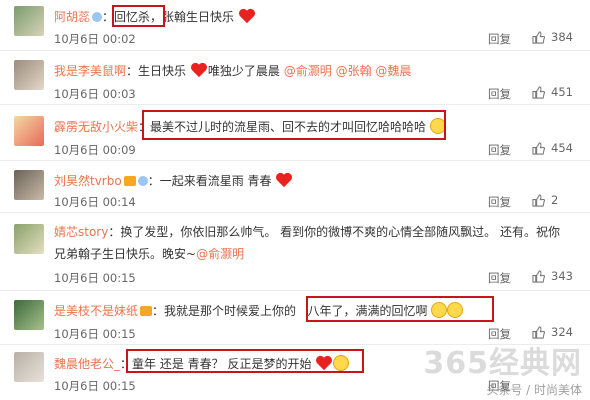 Image resolution: width=590 pixels, height=400 pixels. Describe the element at coordinates (562, 332) in the screenshot. I see `like-count: 324` at that location.